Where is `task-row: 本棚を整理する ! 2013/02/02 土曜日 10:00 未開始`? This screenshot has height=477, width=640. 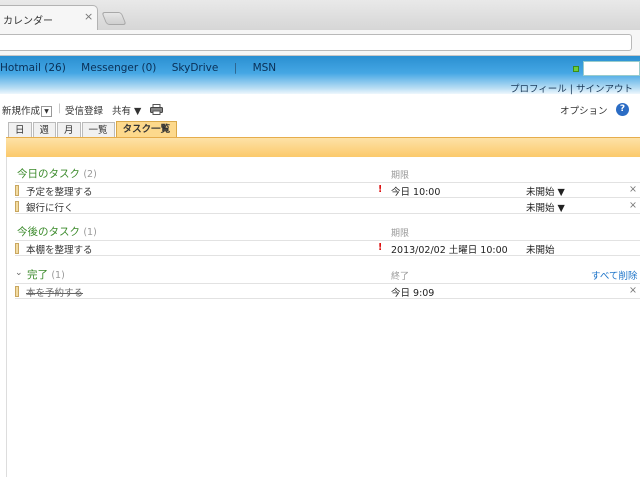
task-row: 本棚を整理する ! 2013/02/02 土曜日 10:00 未開始 is located at coordinates (327, 248).